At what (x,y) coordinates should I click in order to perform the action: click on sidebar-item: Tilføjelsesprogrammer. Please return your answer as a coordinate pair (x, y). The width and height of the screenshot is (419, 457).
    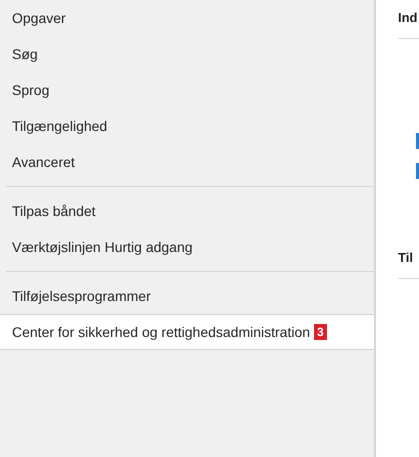
    Looking at the image, I should click on (187, 296).